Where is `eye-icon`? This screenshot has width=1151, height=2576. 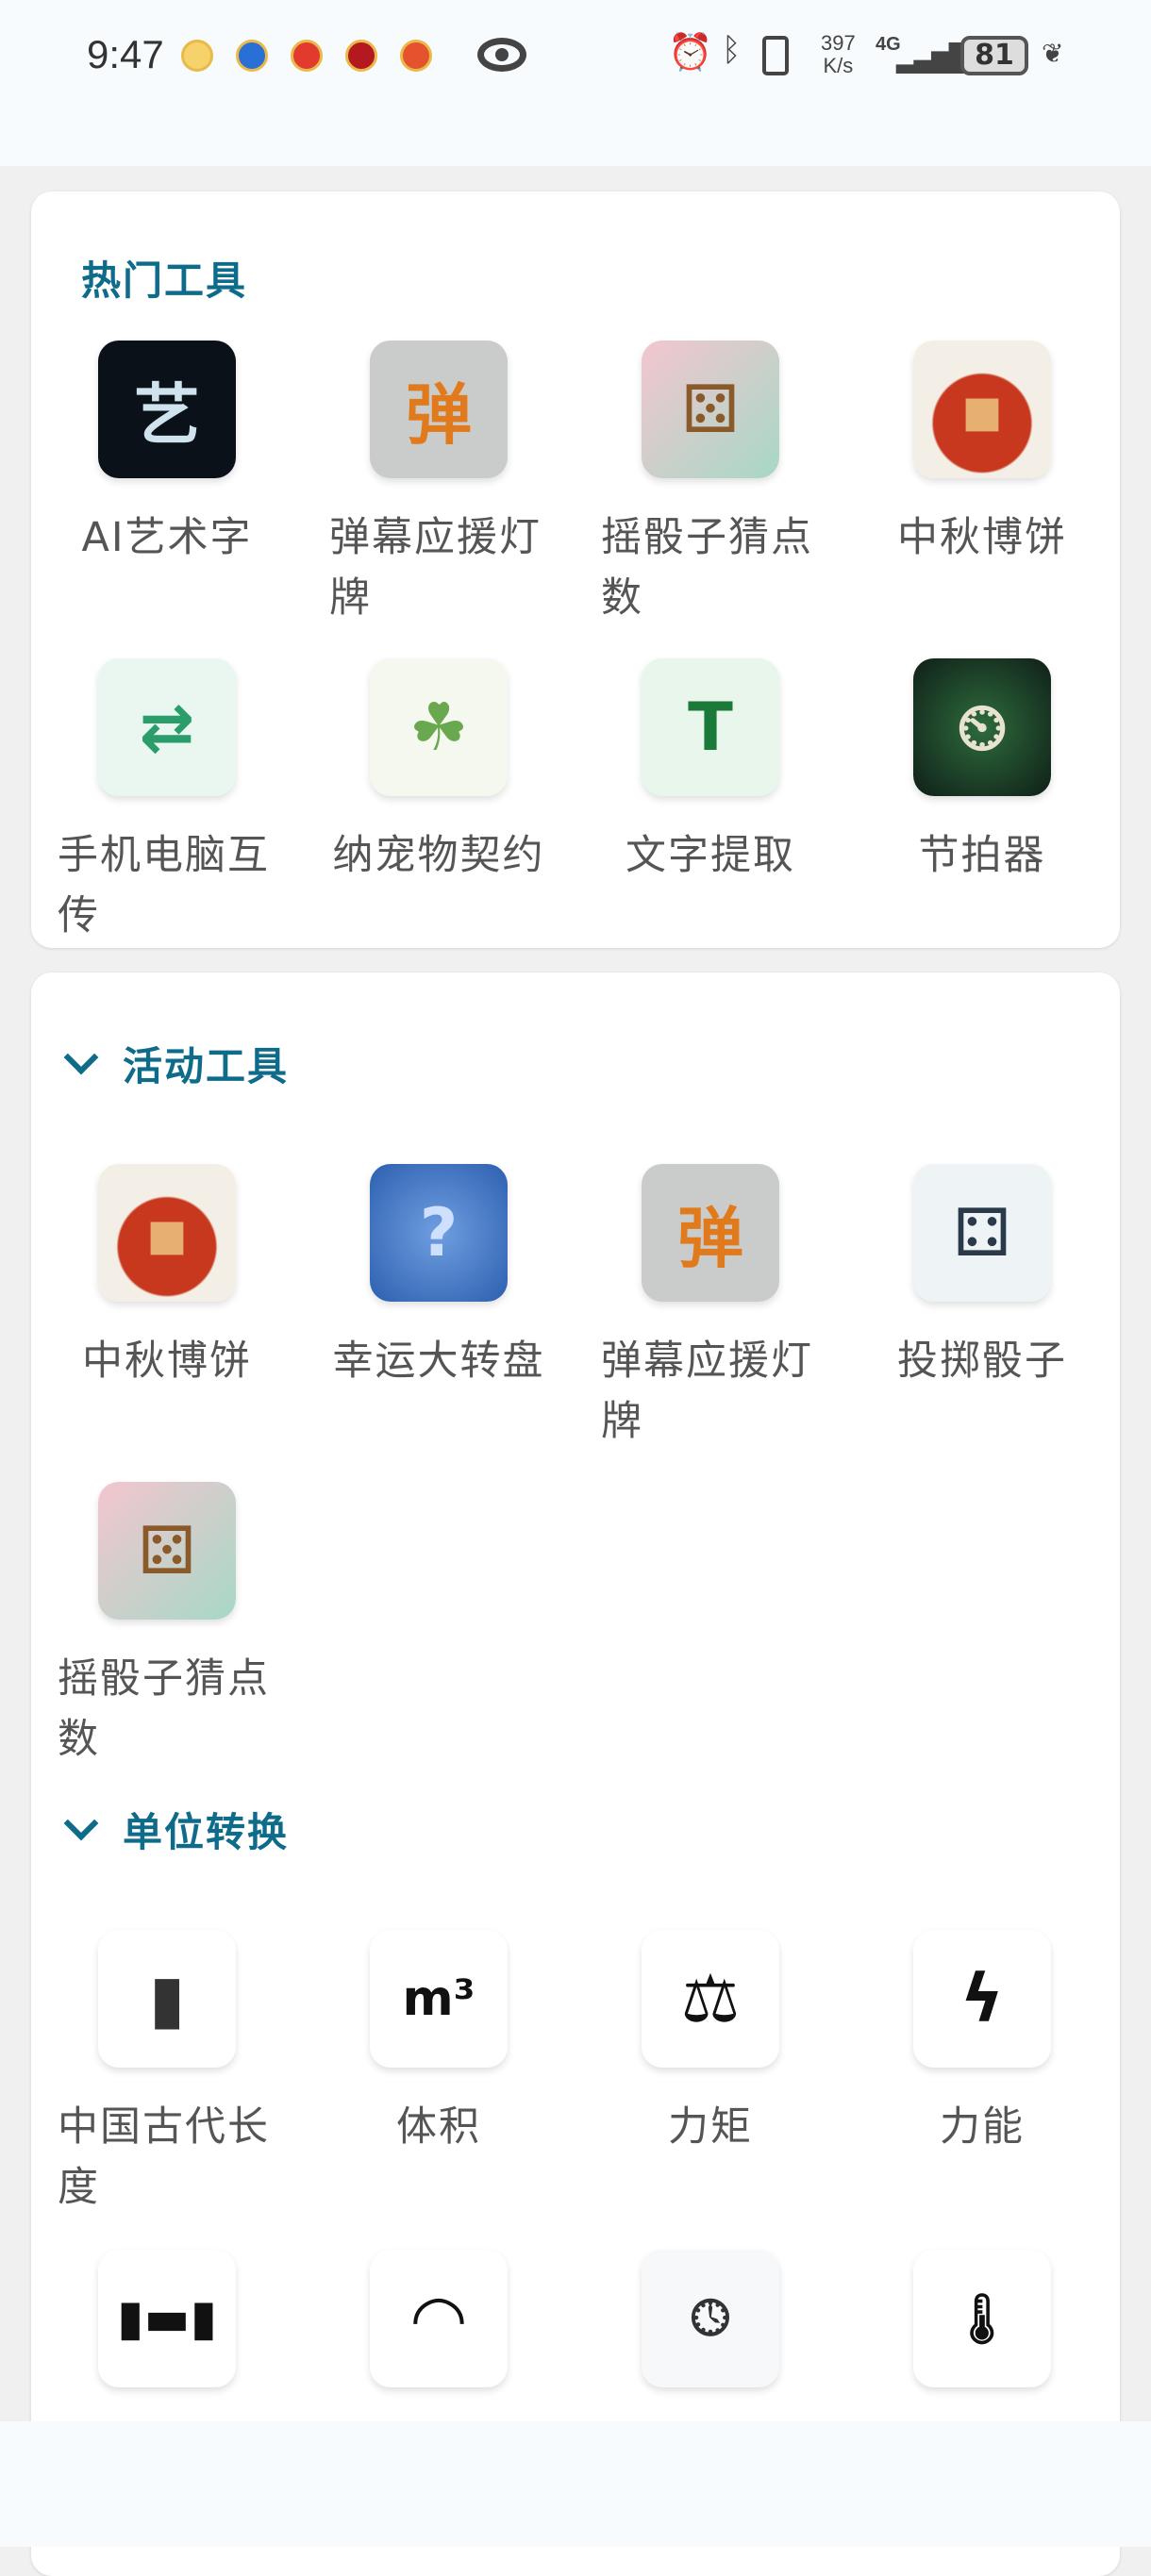 eye-icon is located at coordinates (501, 55).